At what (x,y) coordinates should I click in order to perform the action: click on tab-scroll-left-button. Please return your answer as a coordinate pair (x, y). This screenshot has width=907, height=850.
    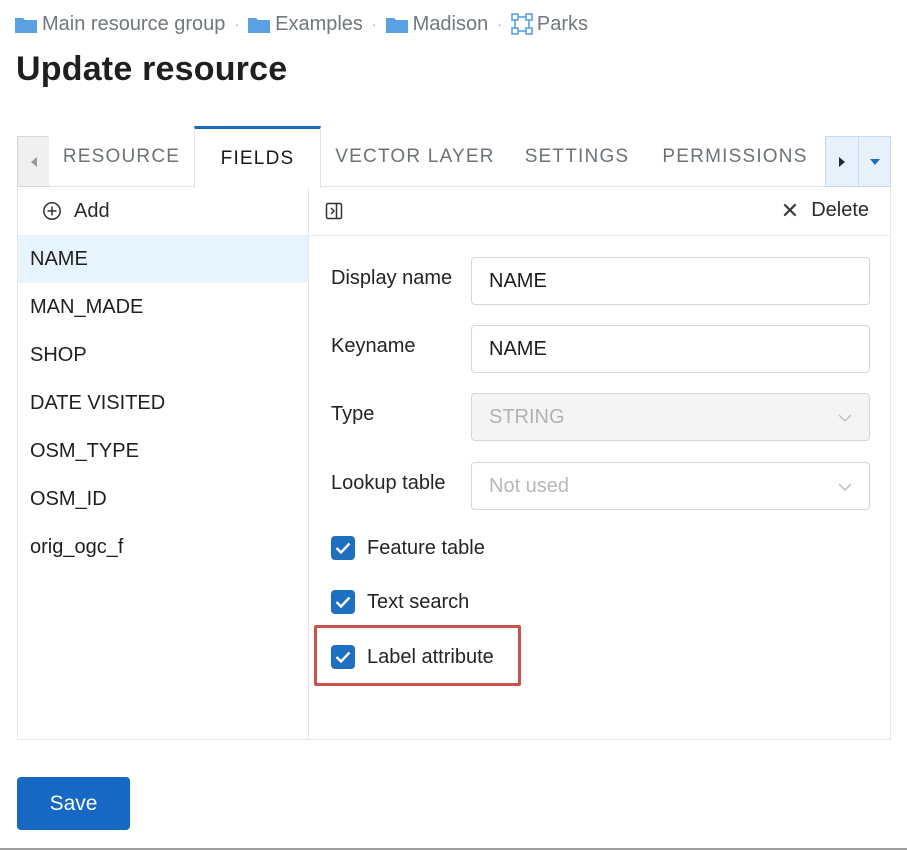
    Looking at the image, I should click on (33, 161).